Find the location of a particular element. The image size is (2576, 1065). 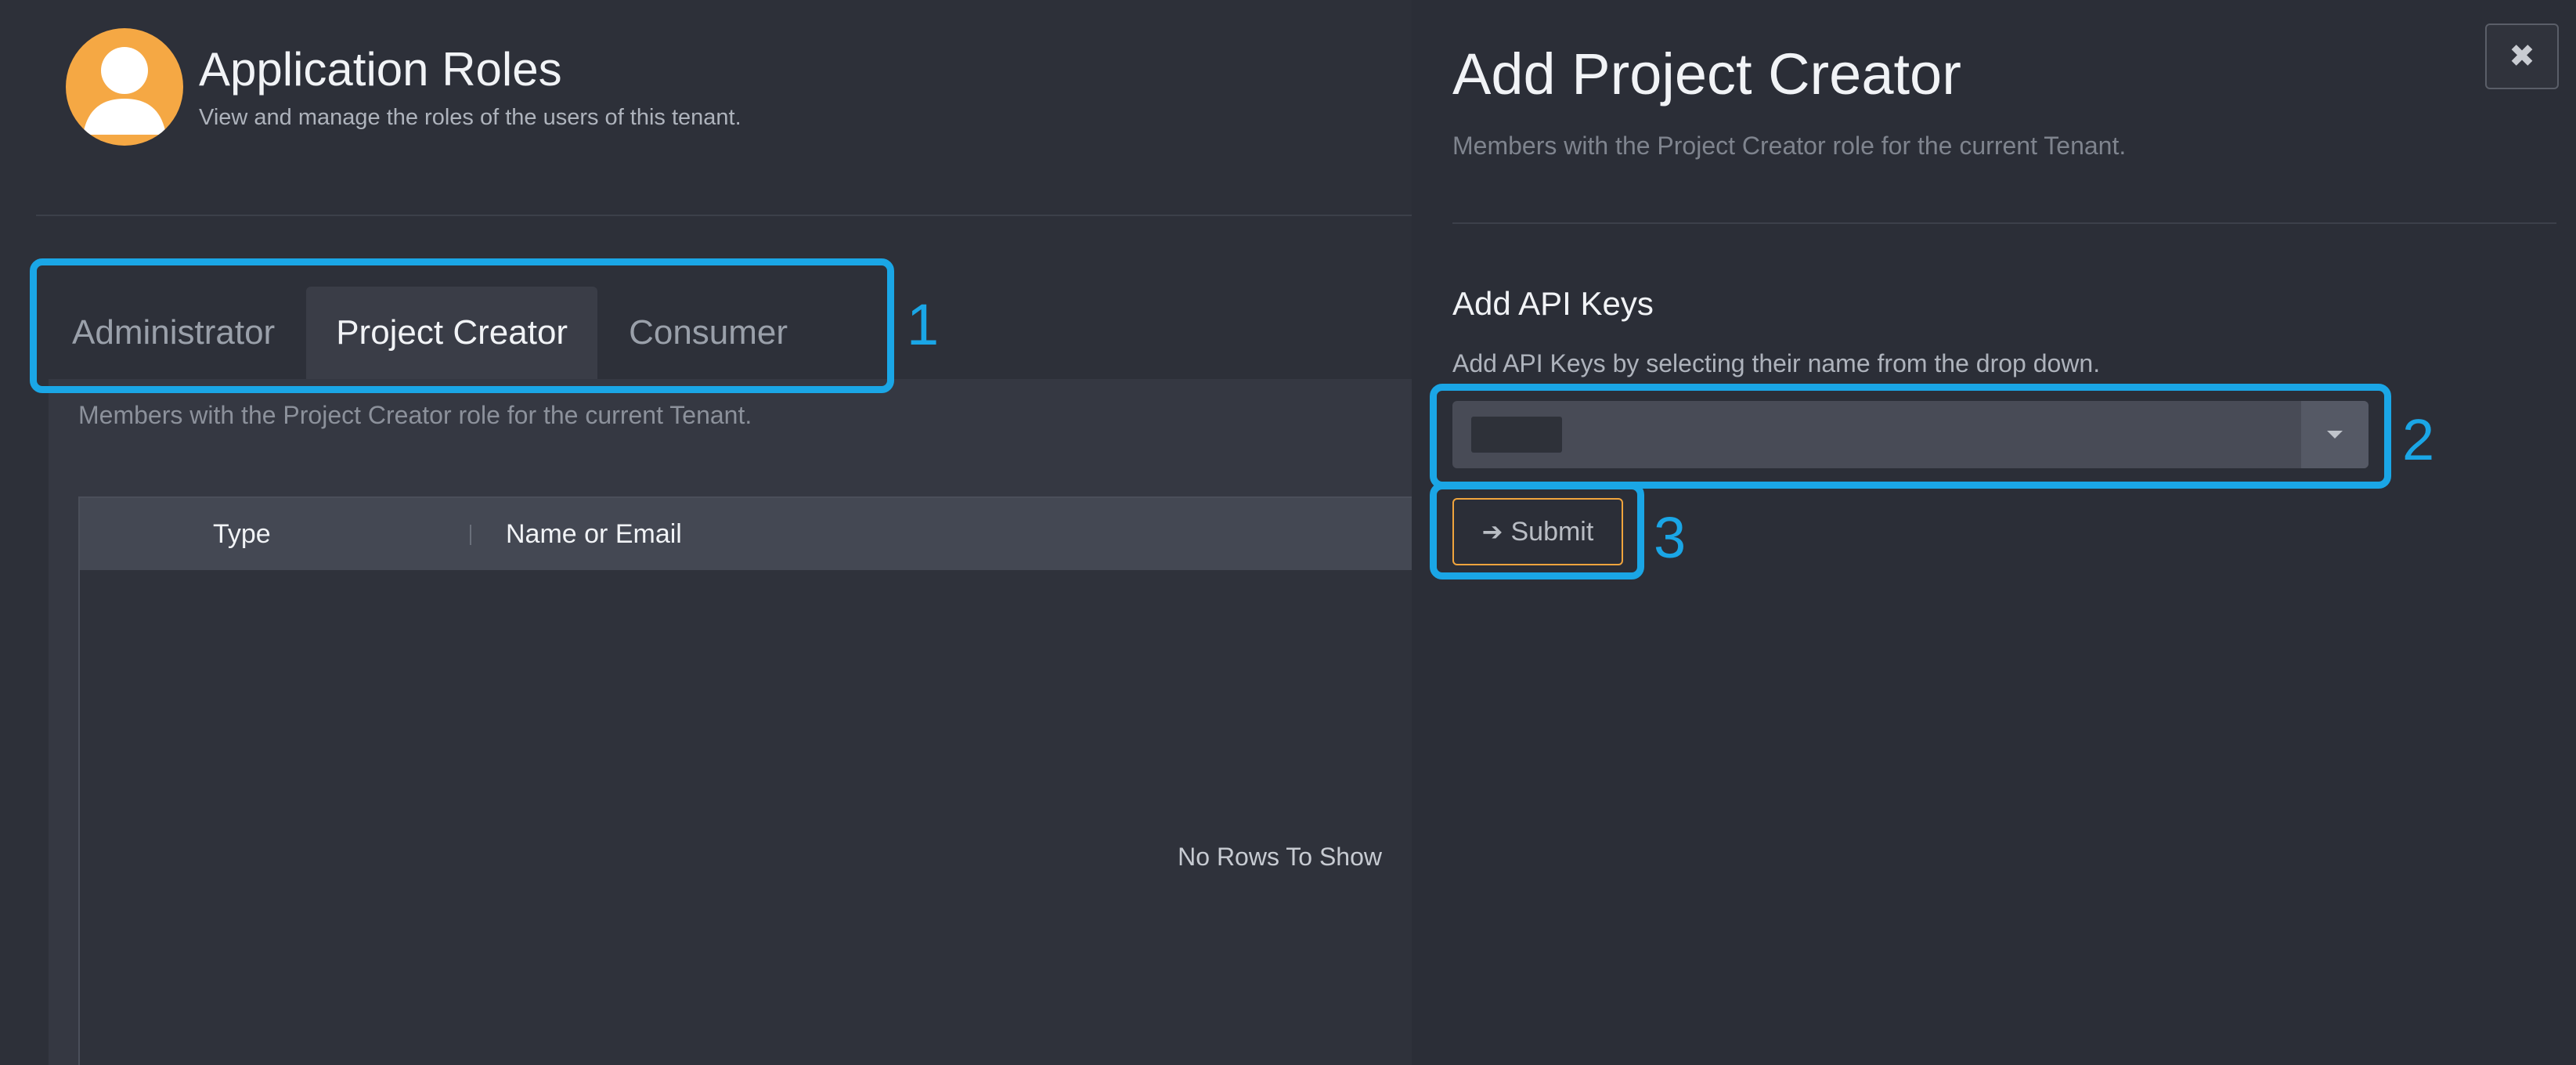

column-header-name-or-email: Name or Email is located at coordinates (594, 534).